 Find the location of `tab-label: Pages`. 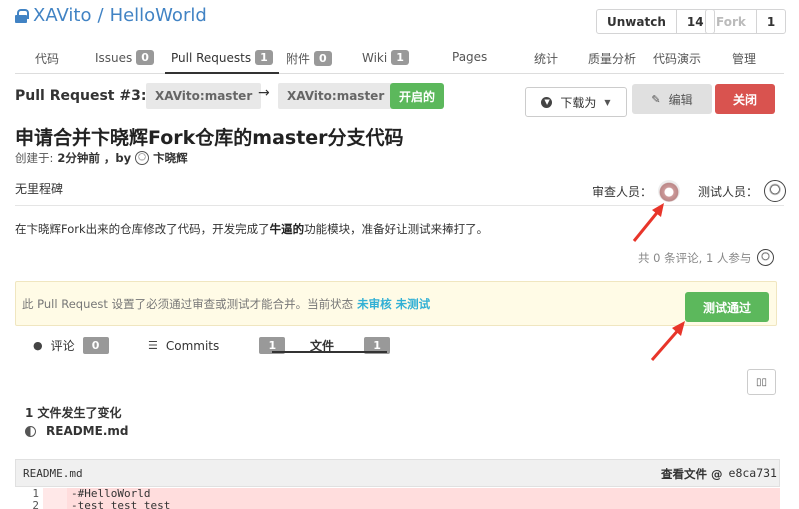

tab-label: Pages is located at coordinates (470, 57).